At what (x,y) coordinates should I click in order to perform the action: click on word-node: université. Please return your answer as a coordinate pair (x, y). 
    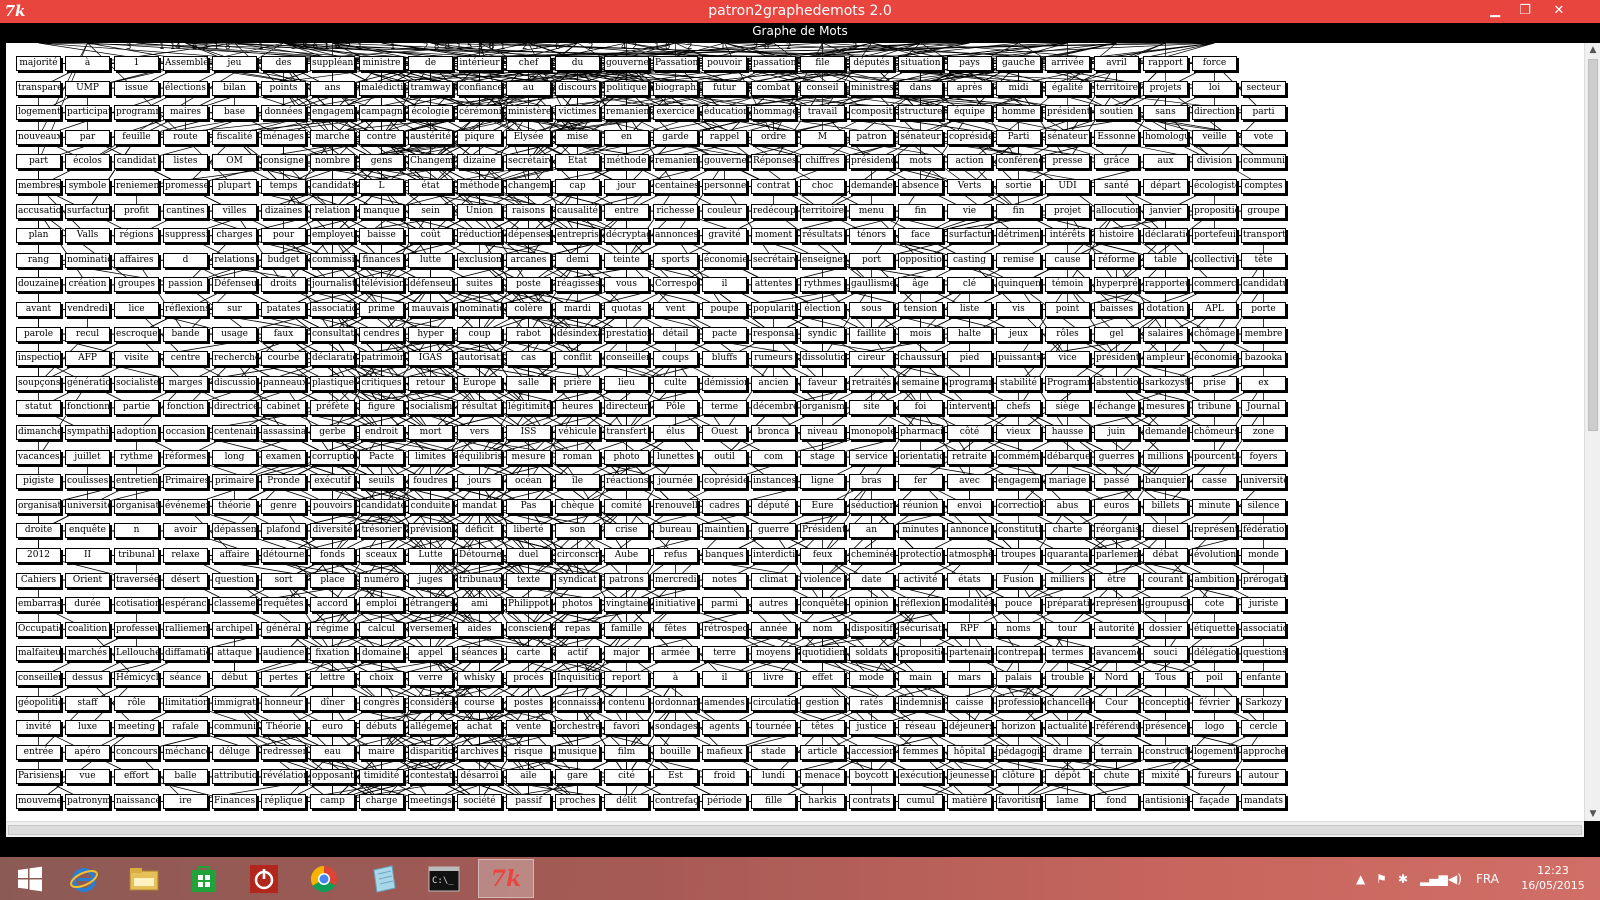
    Looking at the image, I should click on (1263, 482).